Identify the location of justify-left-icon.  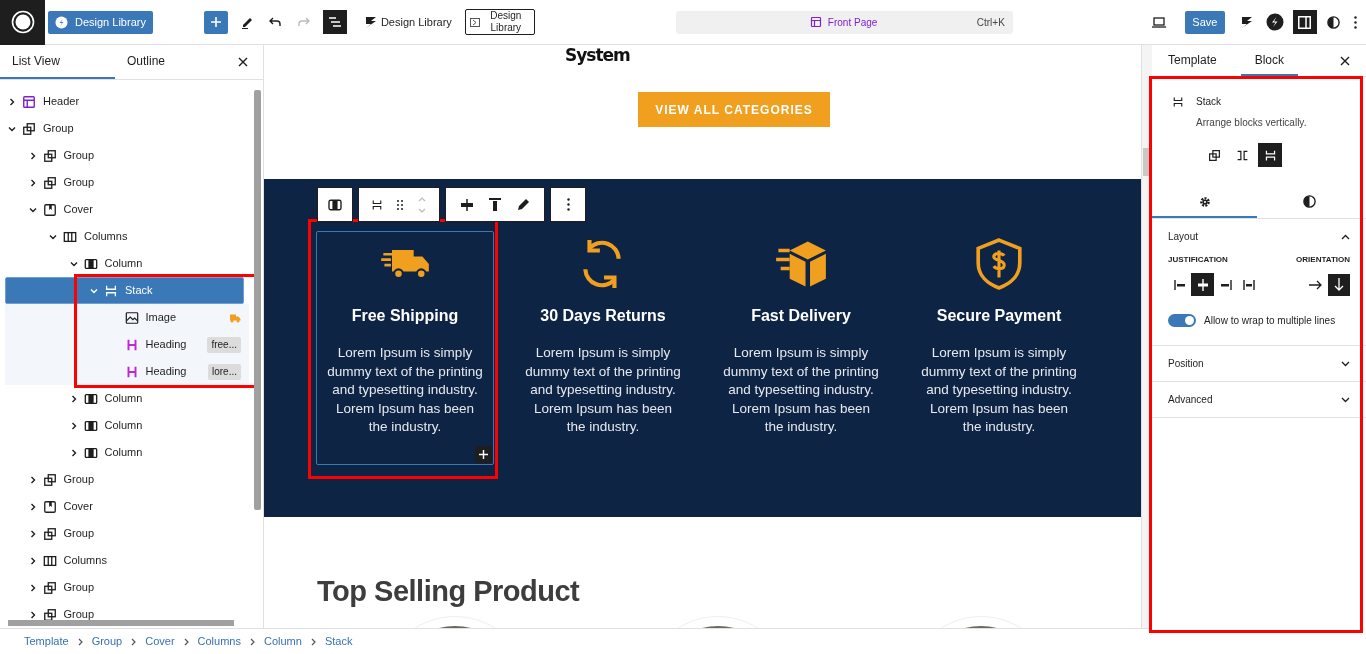
(1179, 284).